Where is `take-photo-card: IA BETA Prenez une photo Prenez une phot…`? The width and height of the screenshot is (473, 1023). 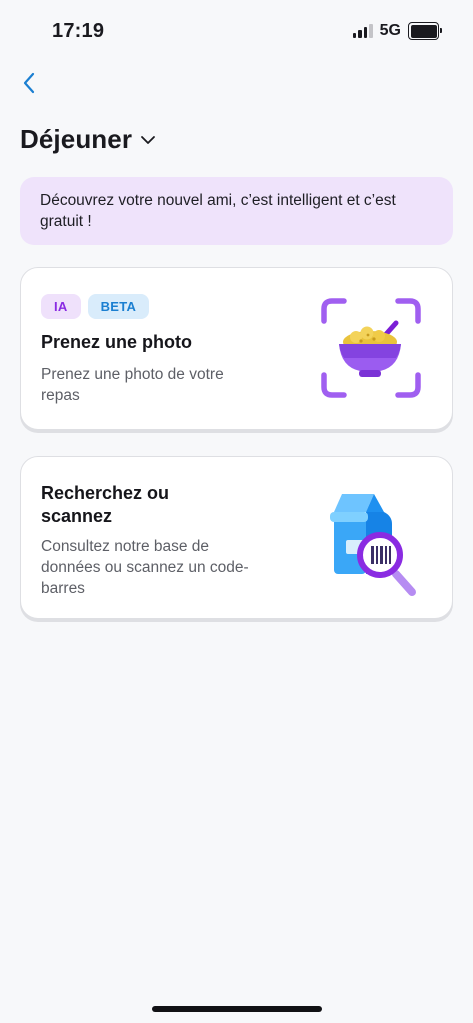
take-photo-card: IA BETA Prenez une photo Prenez une phot… is located at coordinates (236, 348).